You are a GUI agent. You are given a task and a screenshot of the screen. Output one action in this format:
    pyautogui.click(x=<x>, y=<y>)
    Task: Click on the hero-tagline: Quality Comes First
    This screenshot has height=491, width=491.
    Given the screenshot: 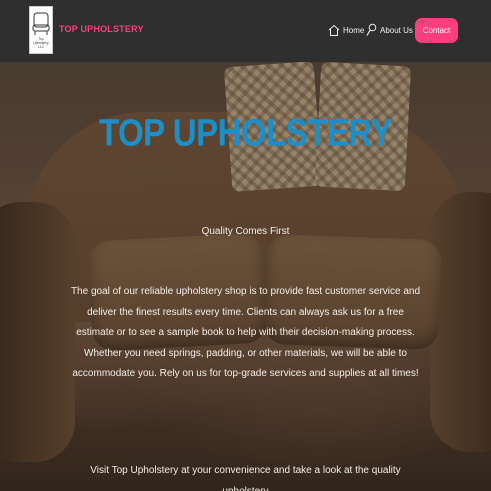 What is the action you would take?
    pyautogui.click(x=245, y=231)
    